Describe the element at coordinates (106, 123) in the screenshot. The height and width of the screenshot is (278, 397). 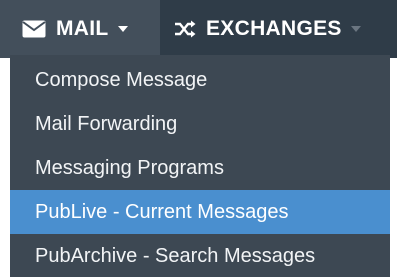
I see `menu-item-label: Mail Forwarding` at that location.